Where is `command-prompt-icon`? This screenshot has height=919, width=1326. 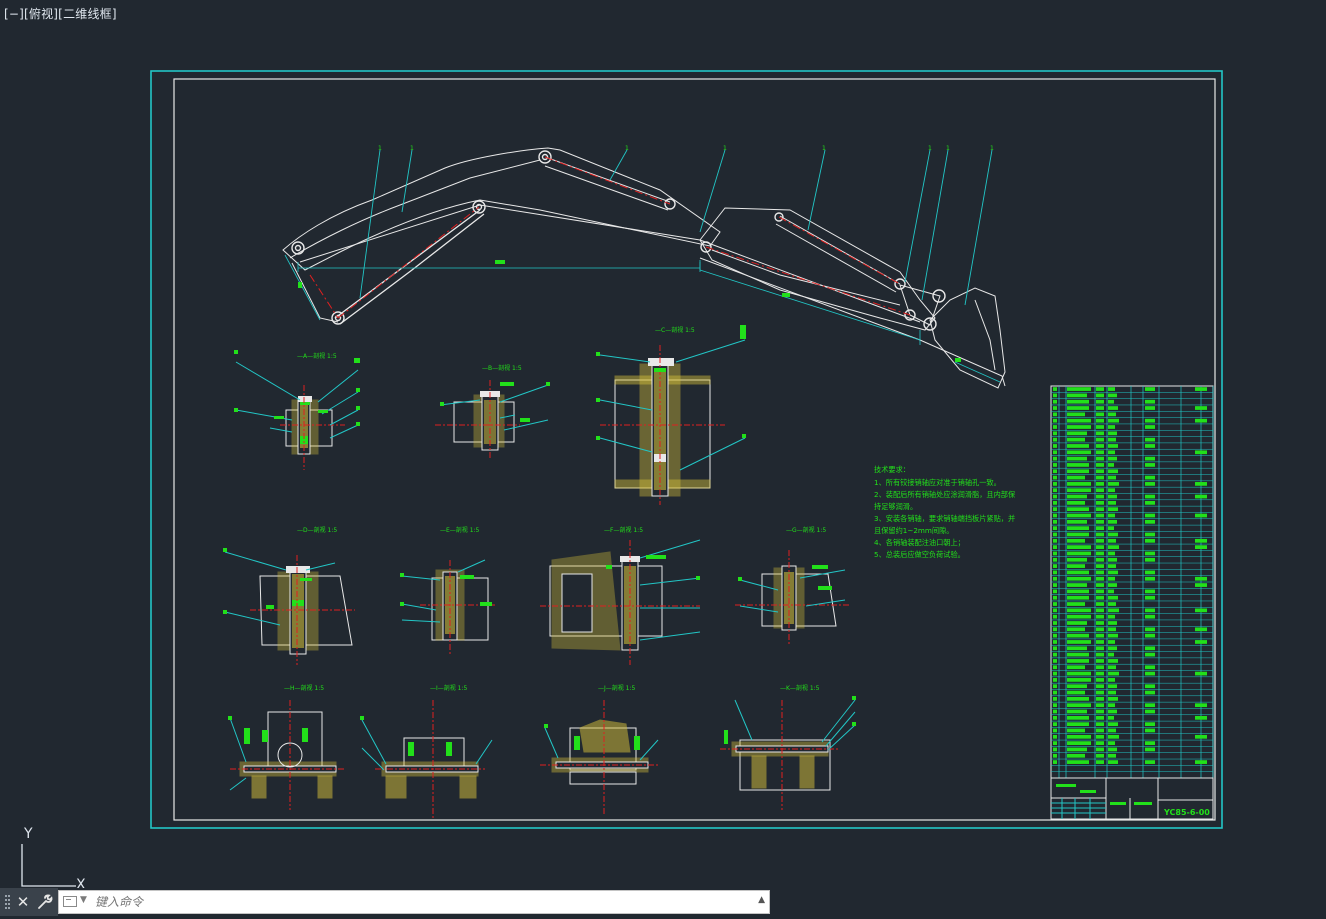 command-prompt-icon is located at coordinates (70, 901).